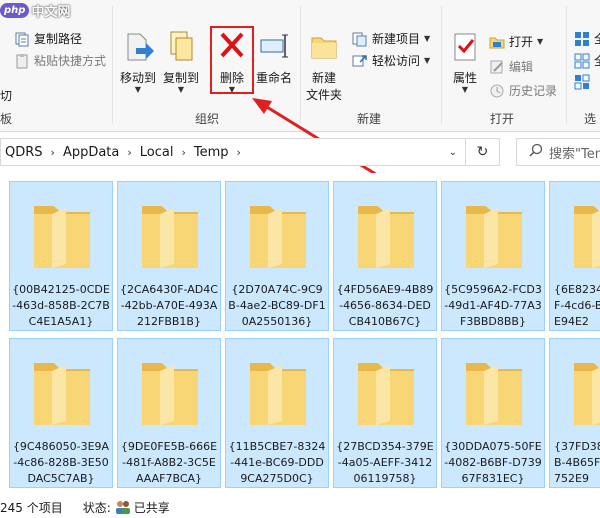 This screenshot has width=600, height=518. I want to click on folder-name: {27BCD354-379E-4a05-AEFF-341206119758}, so click(385, 462).